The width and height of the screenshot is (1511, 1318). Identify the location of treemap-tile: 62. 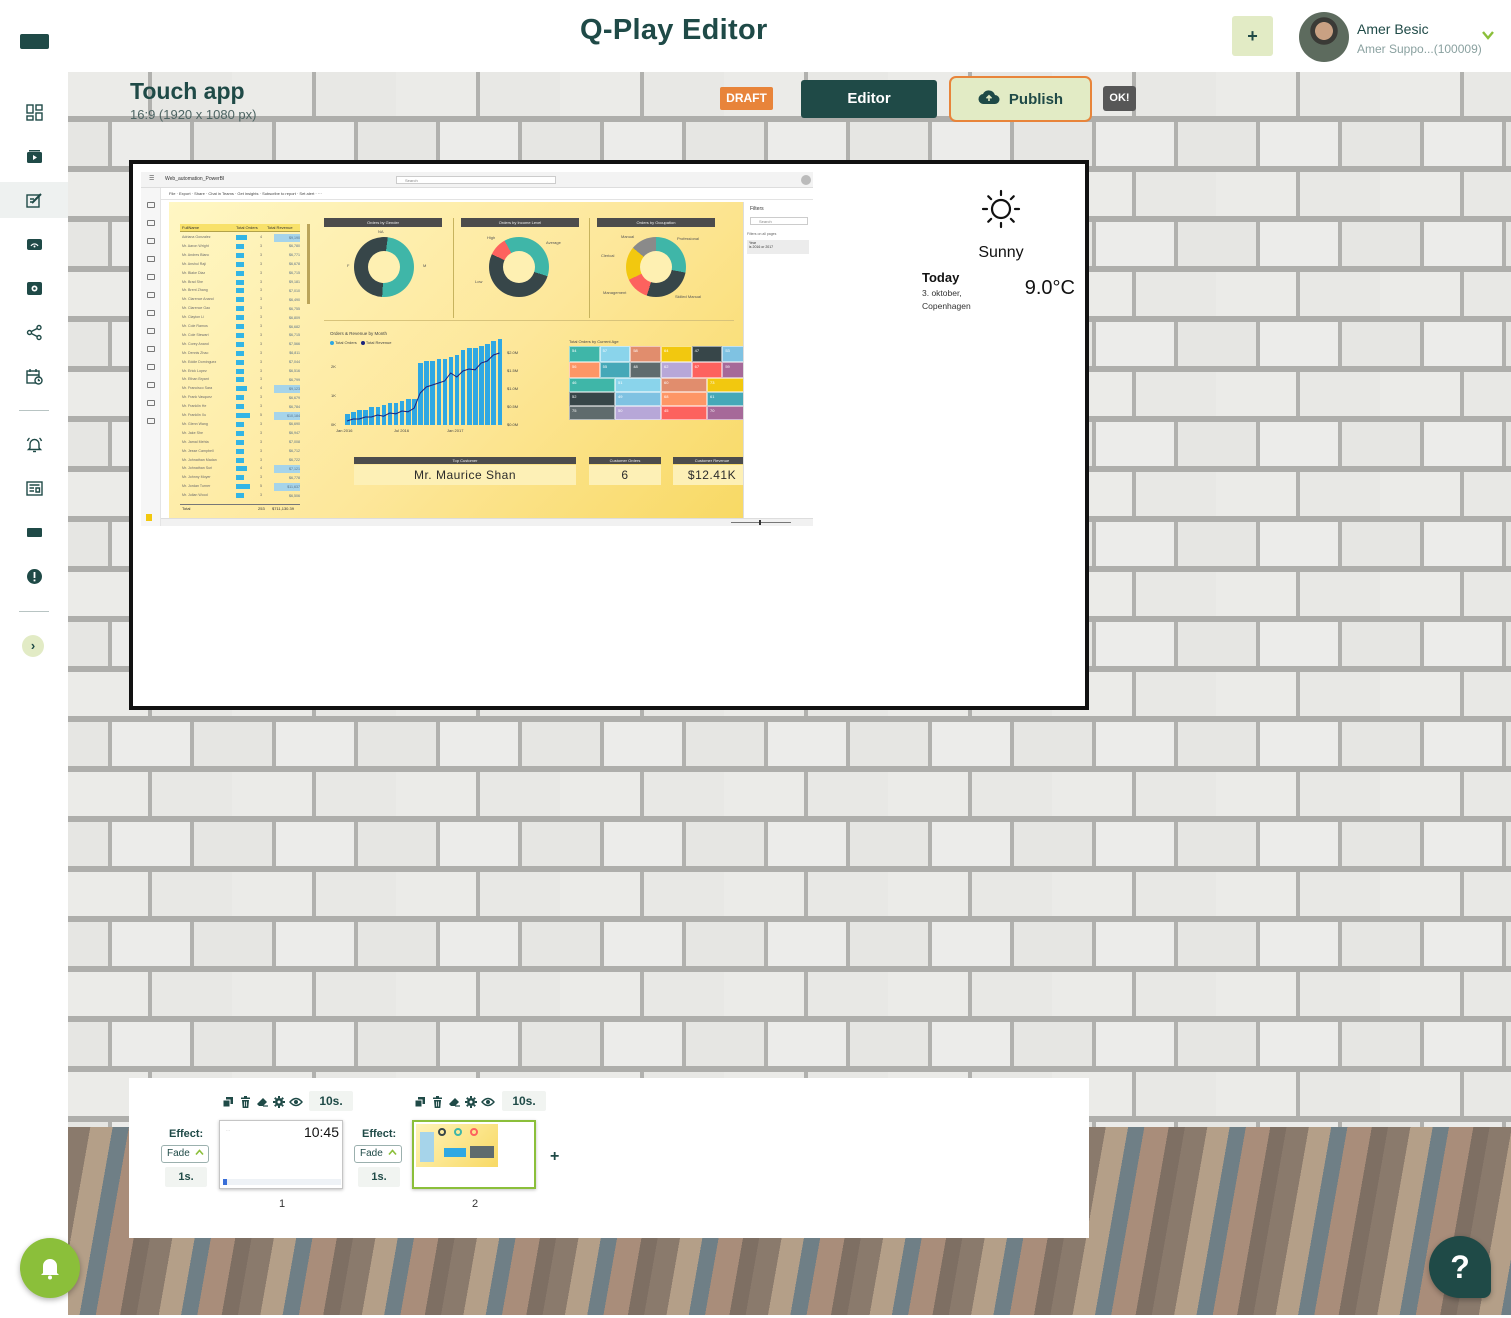
(676, 370).